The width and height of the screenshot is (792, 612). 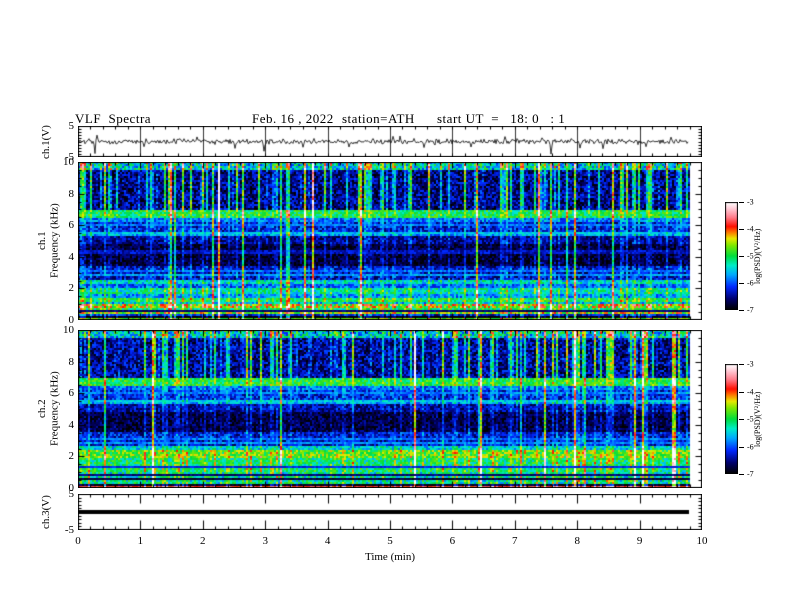 I want to click on freq-tick-label-spec1: 8, so click(x=71, y=193).